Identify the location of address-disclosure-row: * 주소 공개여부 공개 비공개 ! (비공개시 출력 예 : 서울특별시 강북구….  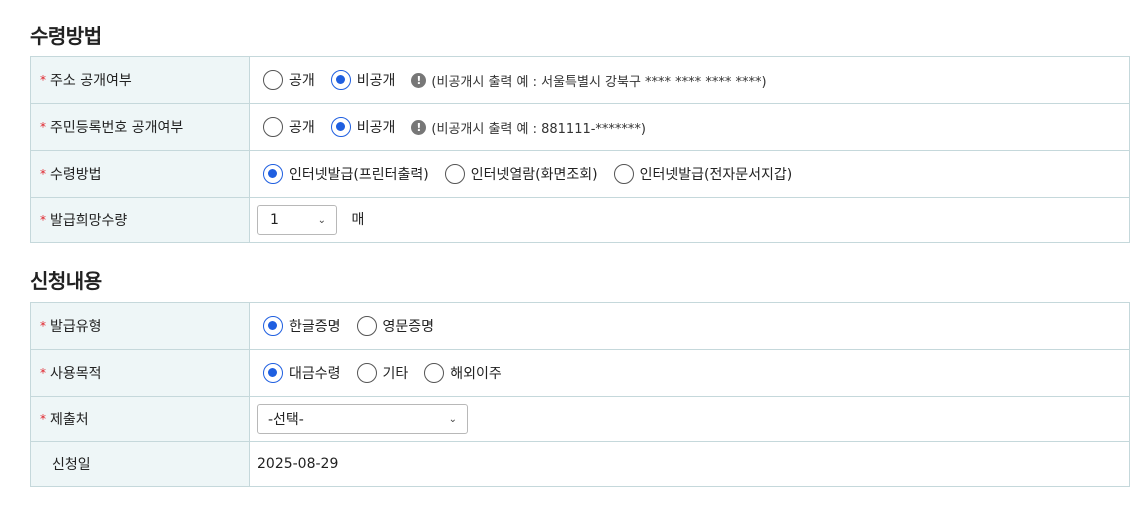
(580, 80).